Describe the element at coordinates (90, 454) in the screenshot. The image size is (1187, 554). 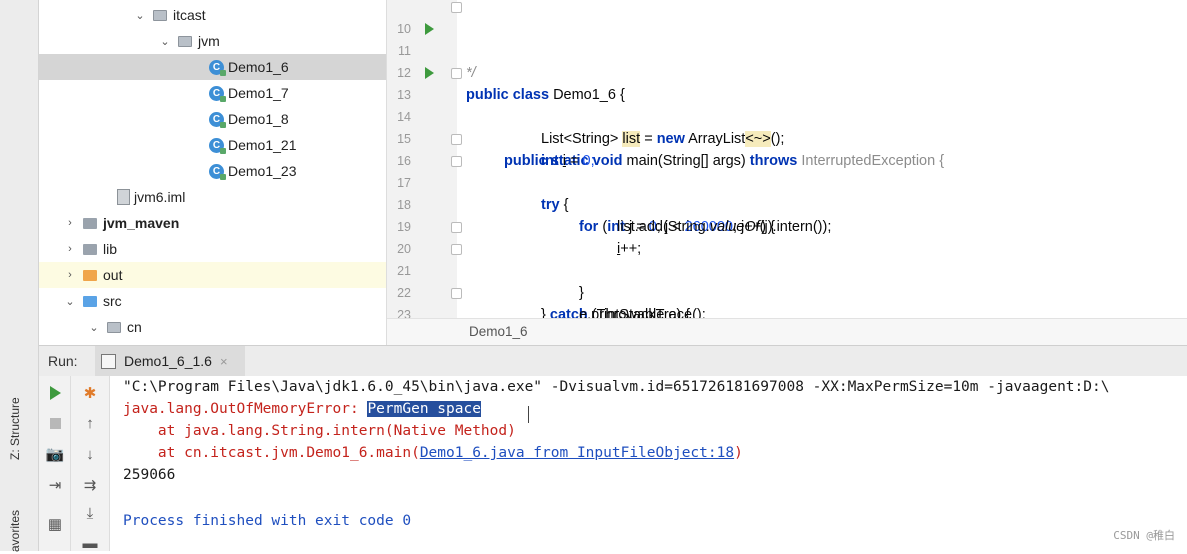
I see `arrow-down-icon: ↓` at that location.